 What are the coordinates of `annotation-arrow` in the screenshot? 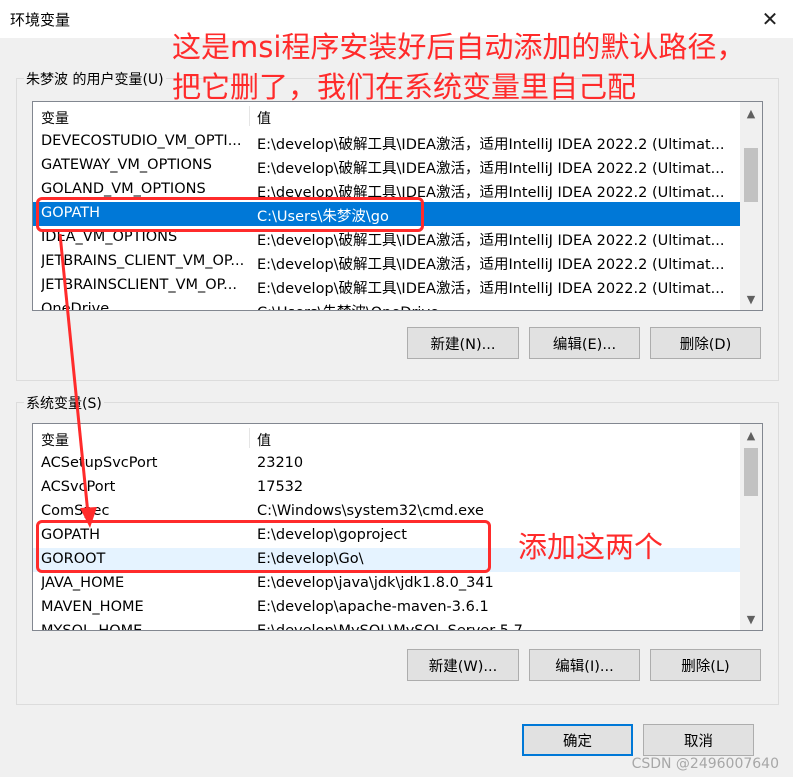 It's located at (77, 380).